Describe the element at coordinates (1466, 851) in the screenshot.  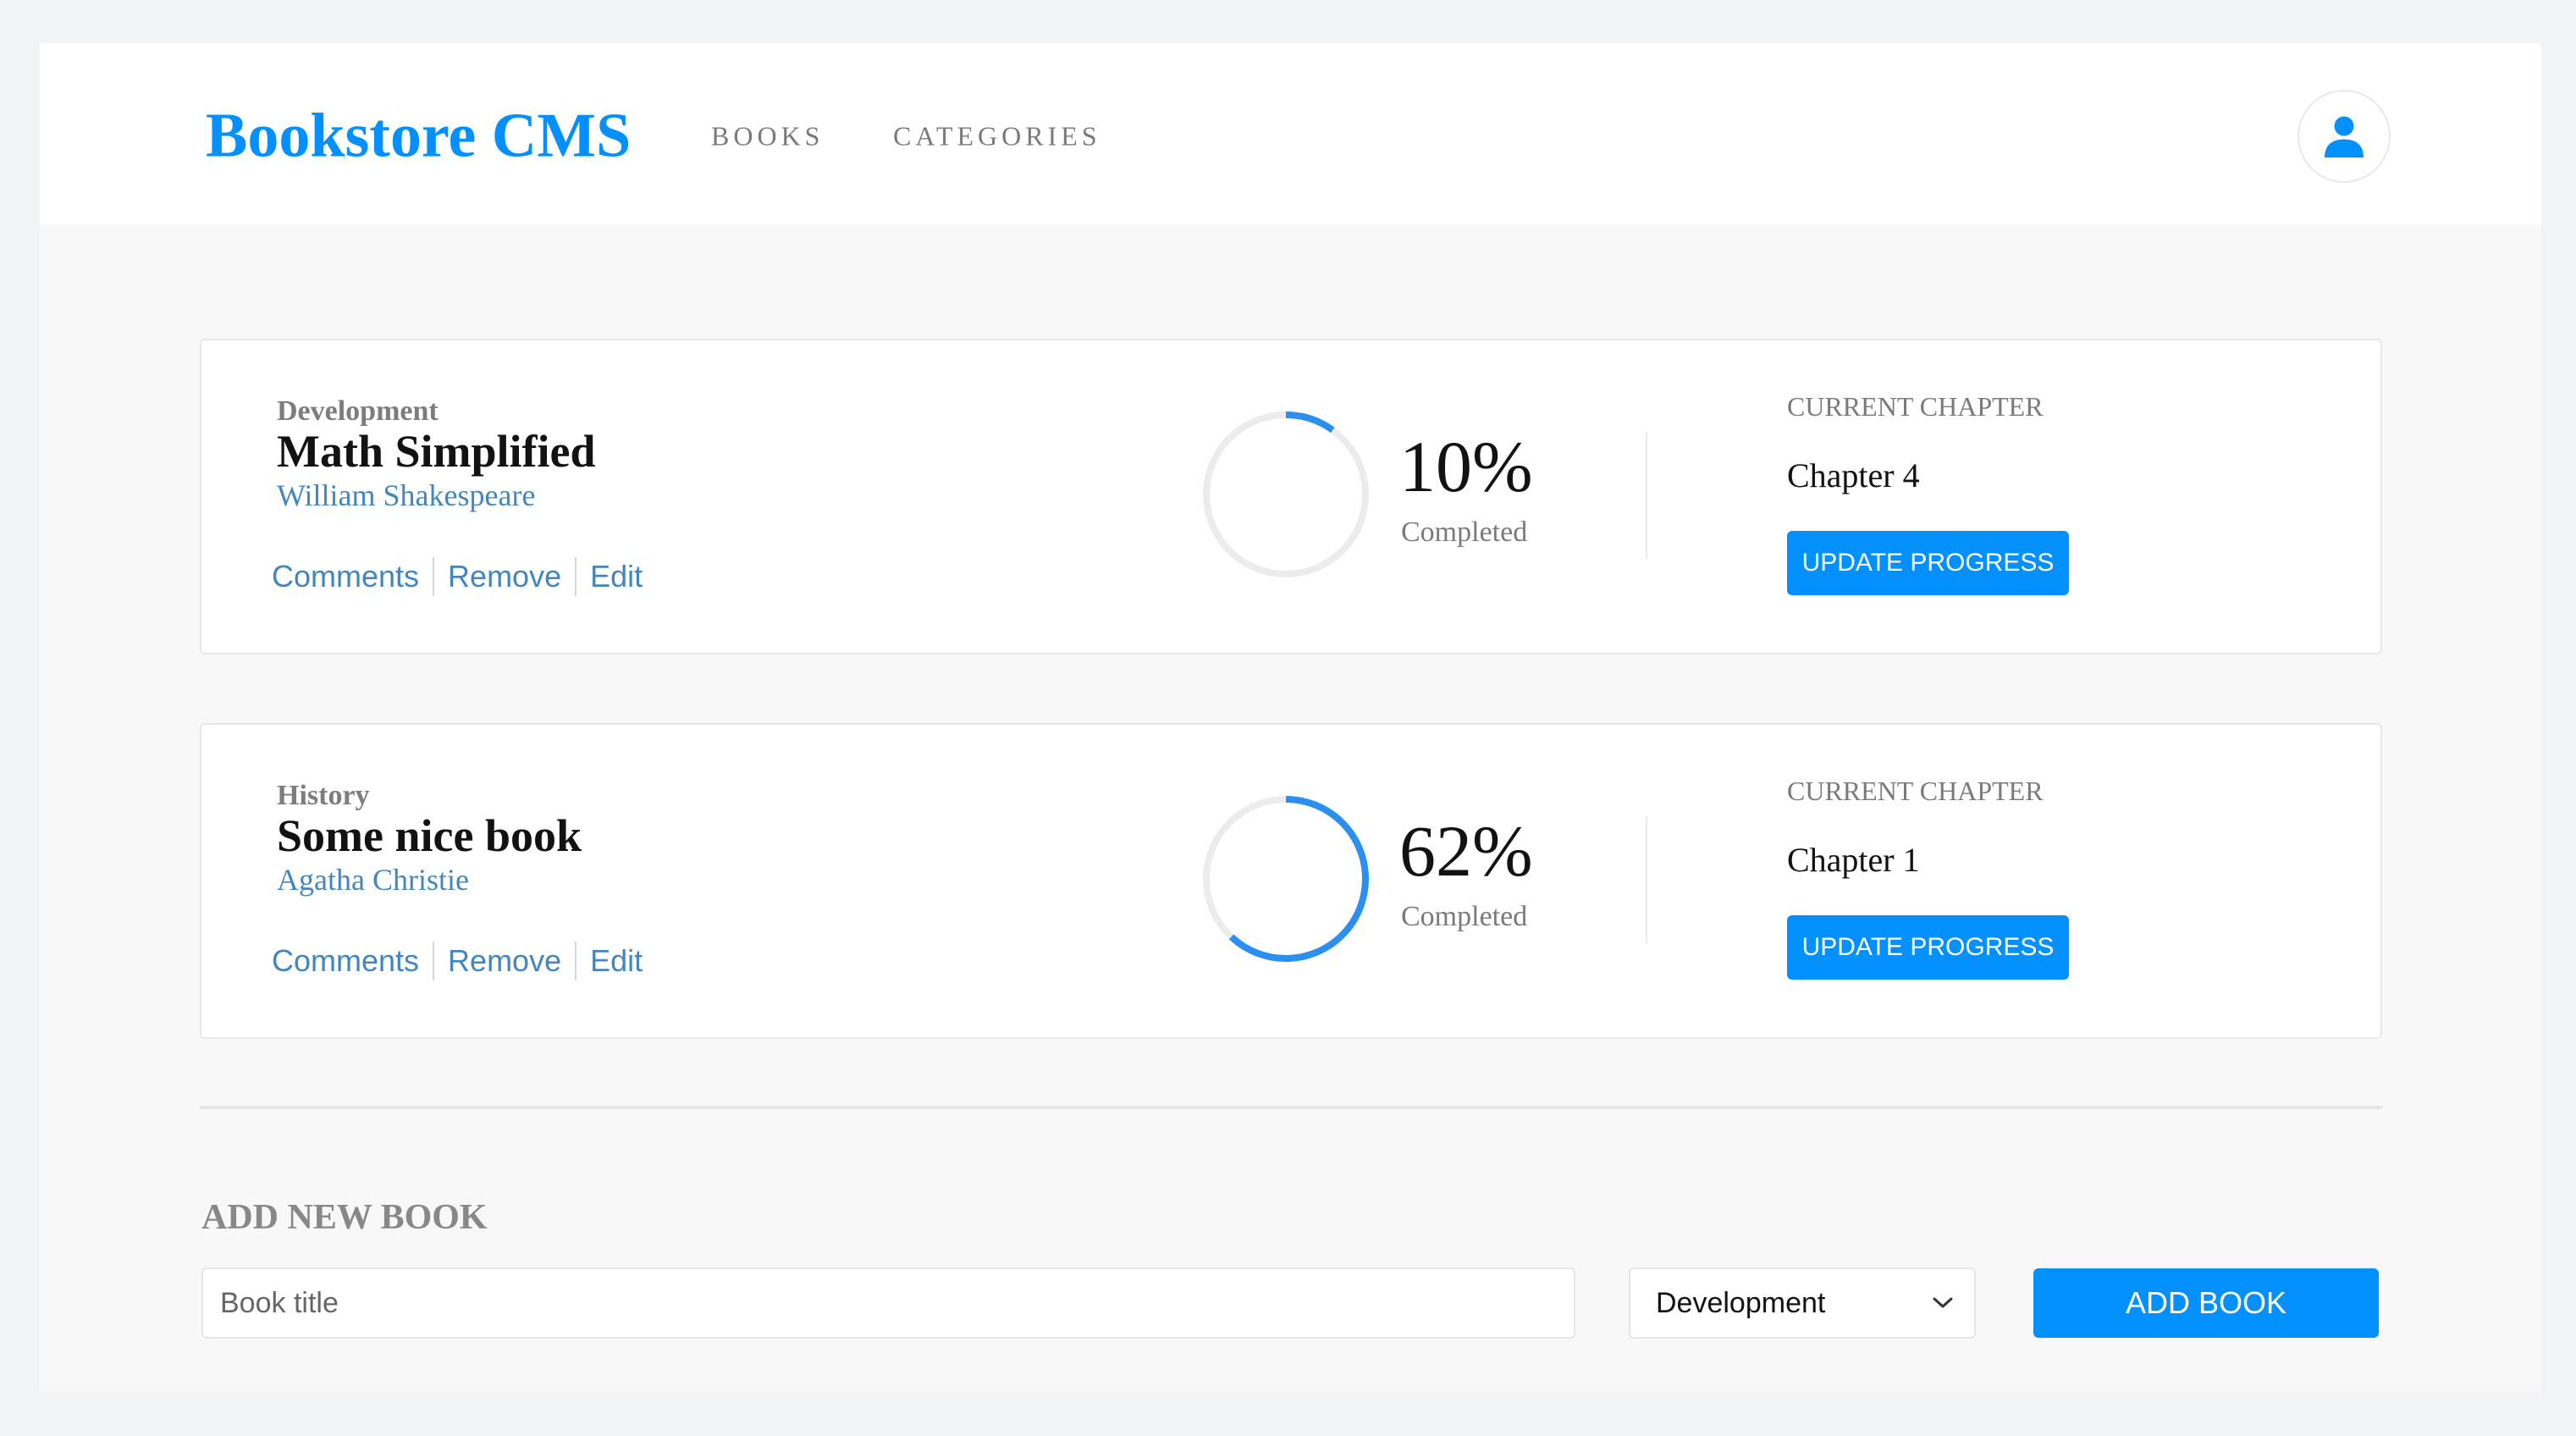
I see `progress-percent: 62%` at that location.